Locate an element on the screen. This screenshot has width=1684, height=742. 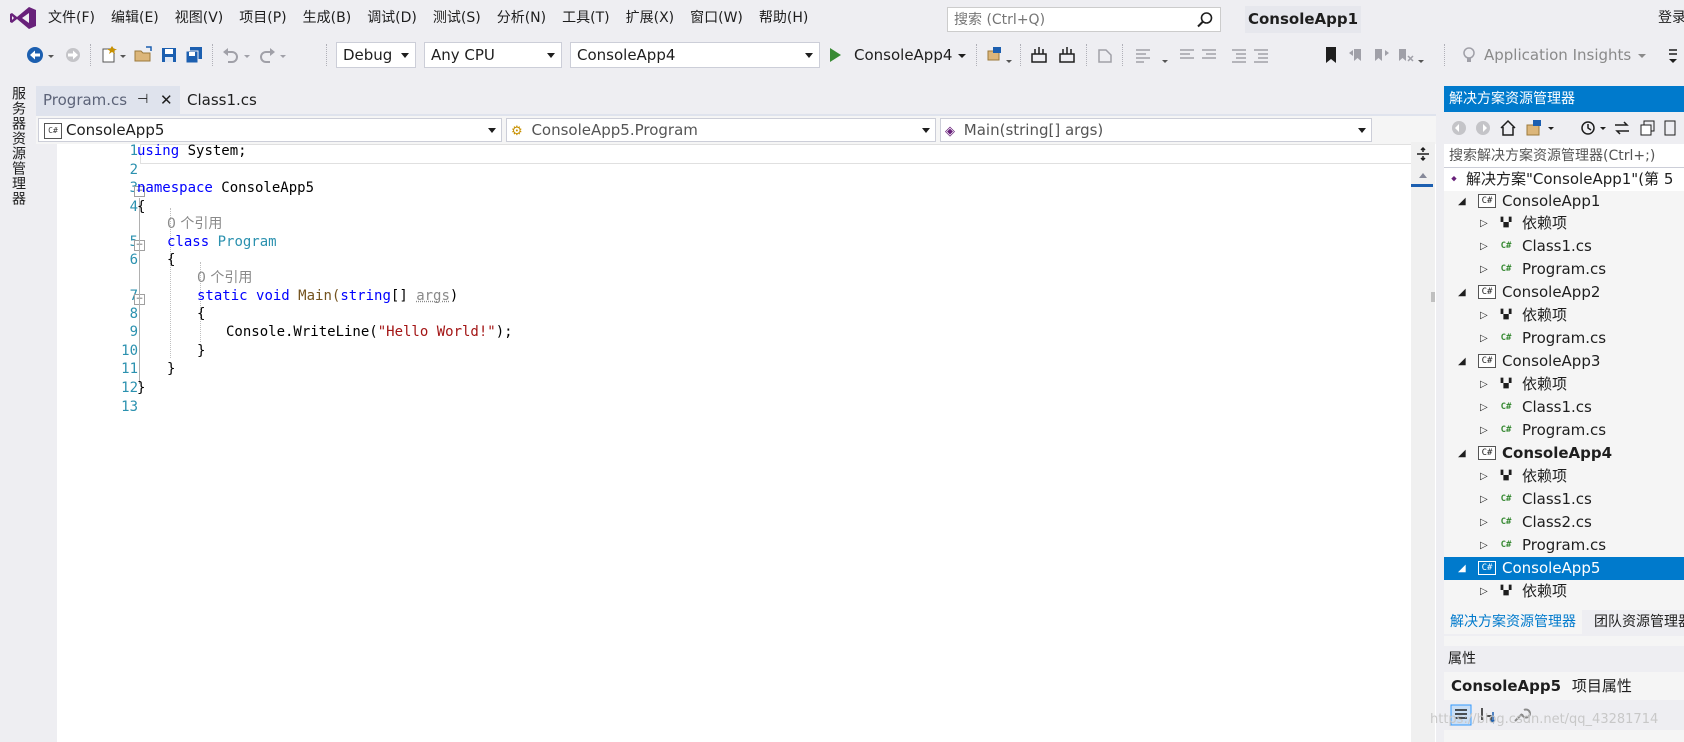
home-icon is located at coordinates (1508, 128).